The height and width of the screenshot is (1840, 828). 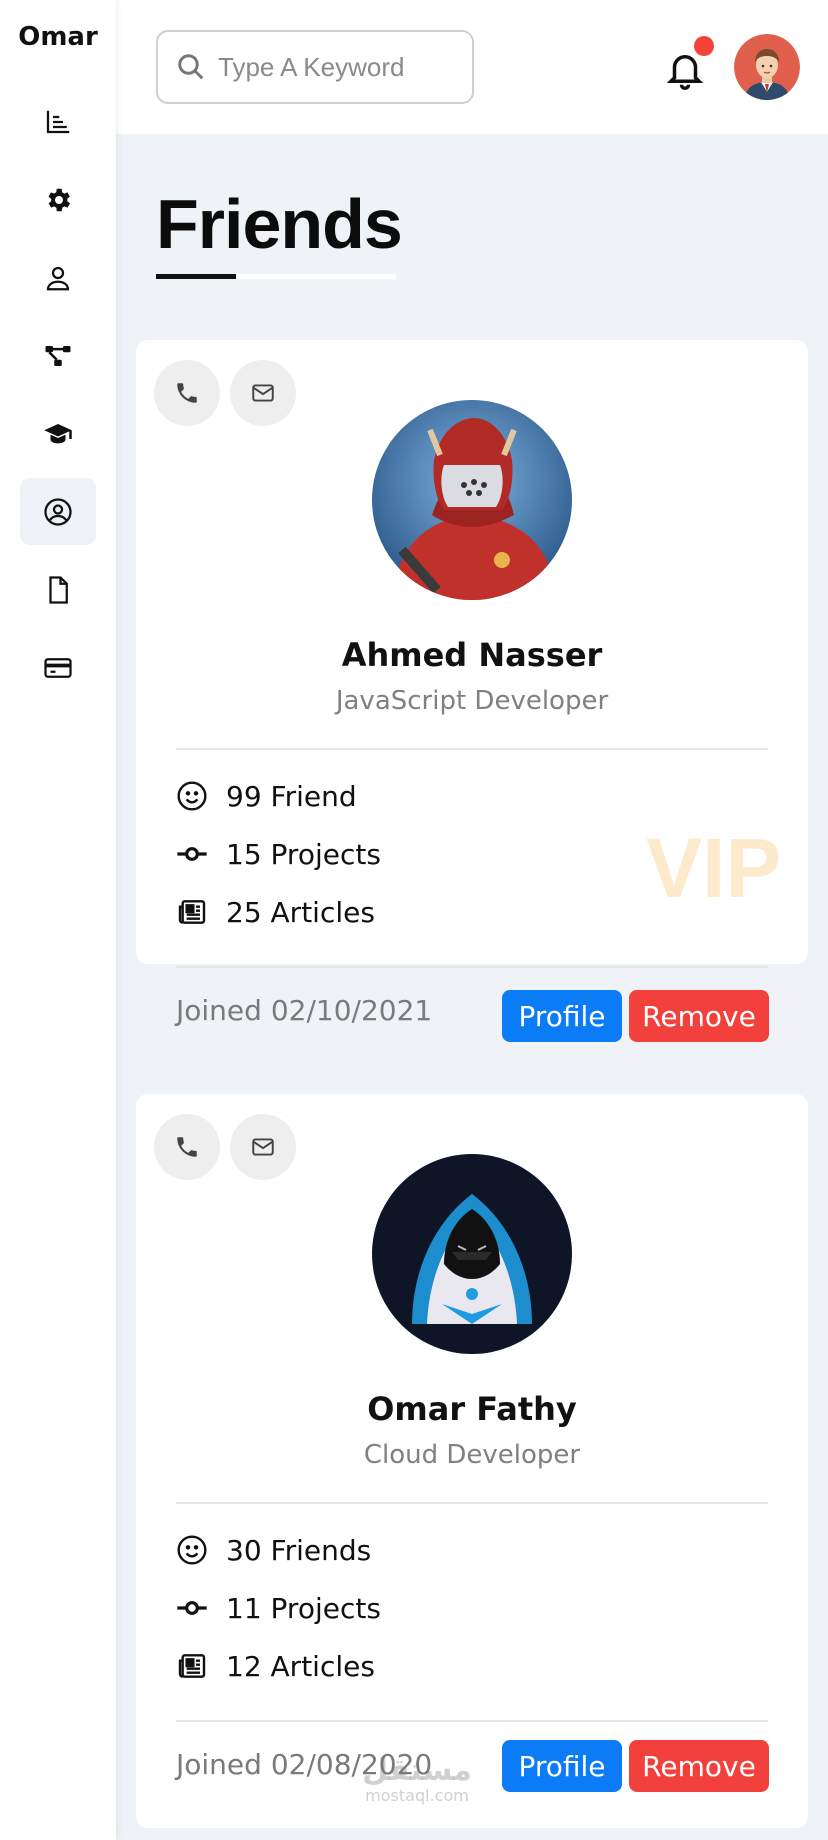 I want to click on sidebar: Omar, so click(x=58, y=920).